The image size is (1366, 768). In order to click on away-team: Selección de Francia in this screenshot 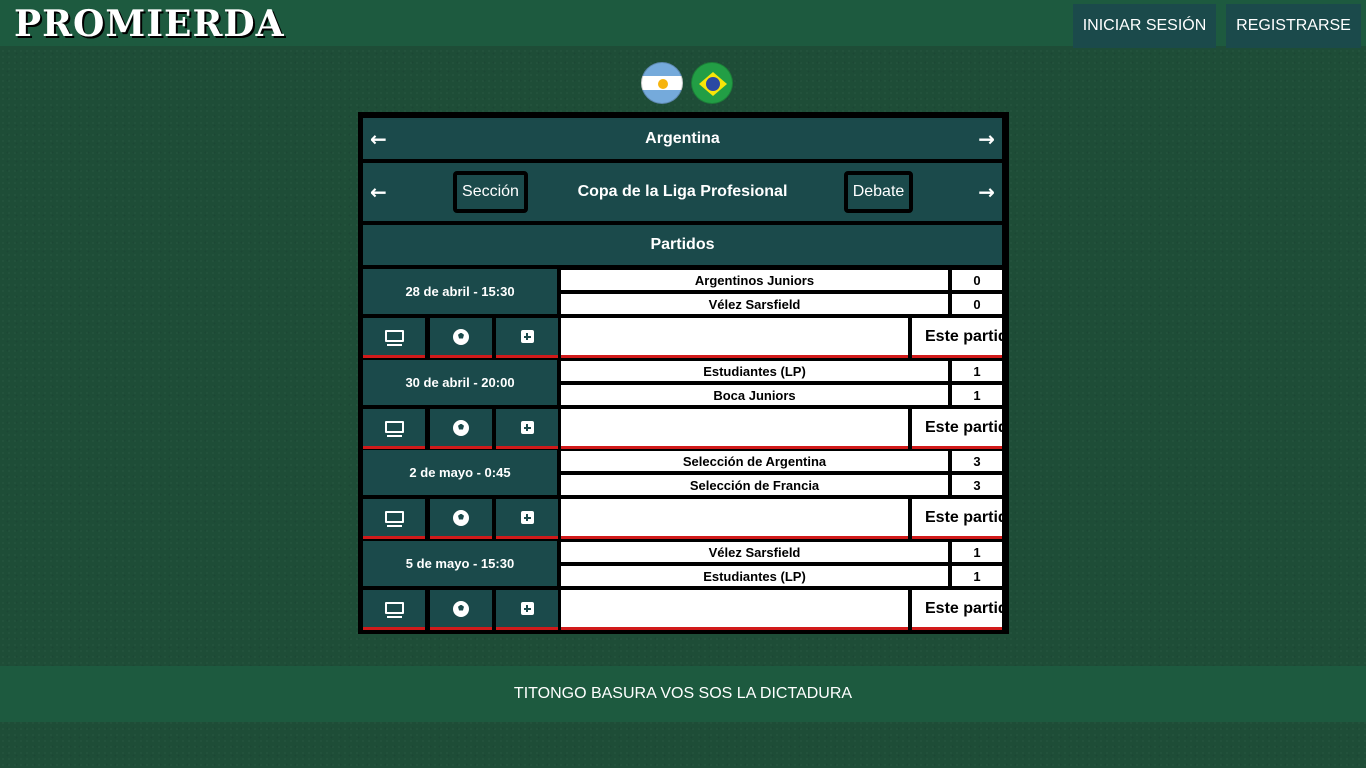, I will do `click(754, 485)`.